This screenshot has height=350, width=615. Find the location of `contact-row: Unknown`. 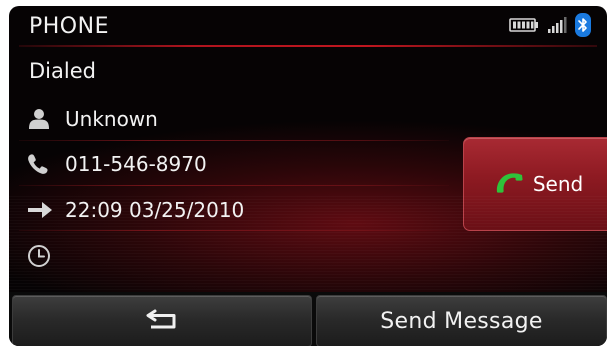

contact-row: Unknown is located at coordinates (90, 119).